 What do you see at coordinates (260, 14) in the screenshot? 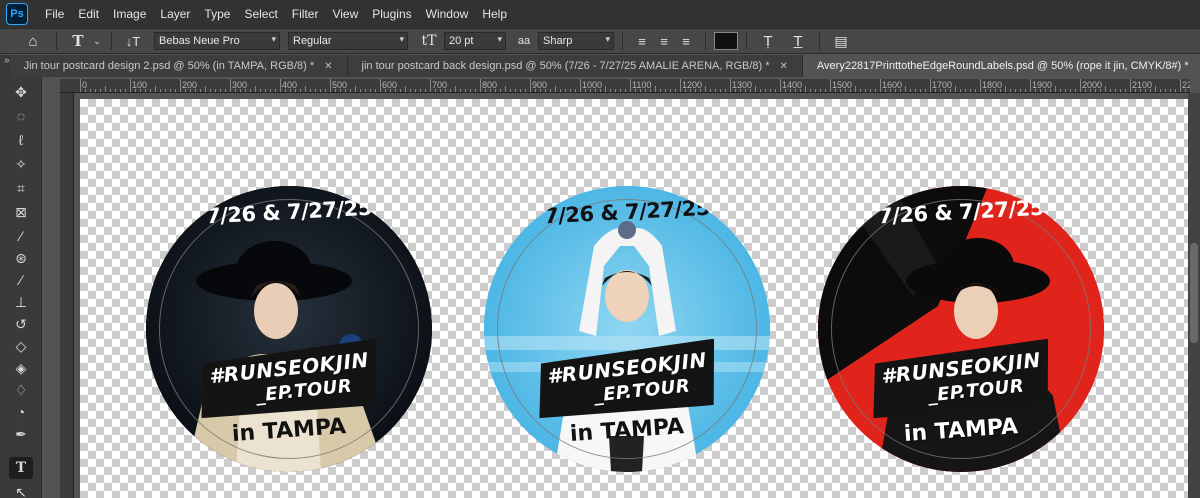
I see `menu-select: Select` at bounding box center [260, 14].